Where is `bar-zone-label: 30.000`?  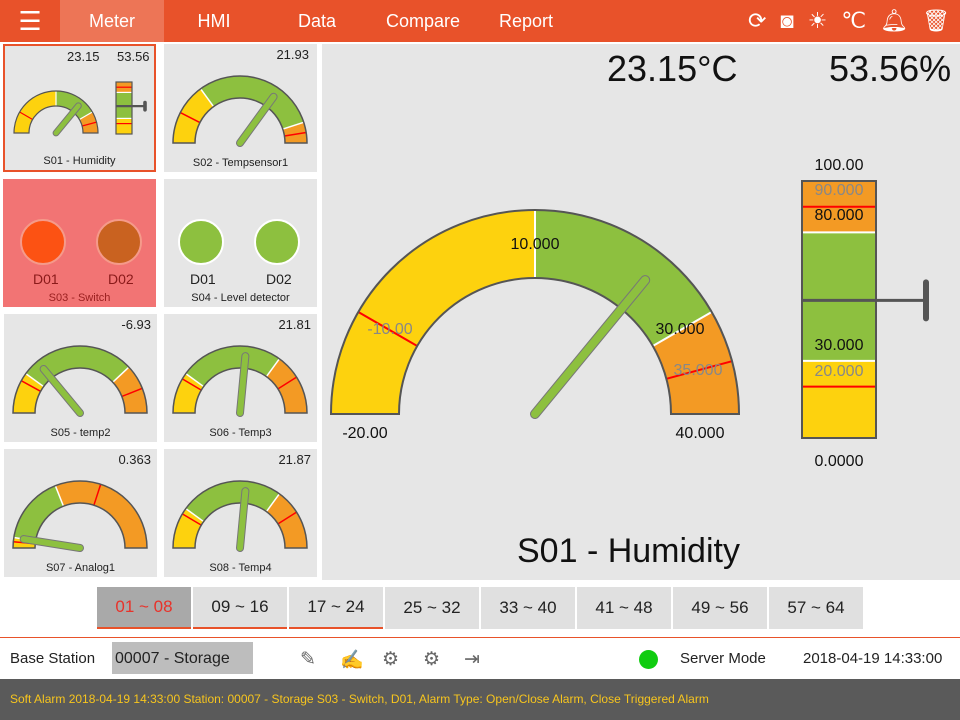 bar-zone-label: 30.000 is located at coordinates (839, 345).